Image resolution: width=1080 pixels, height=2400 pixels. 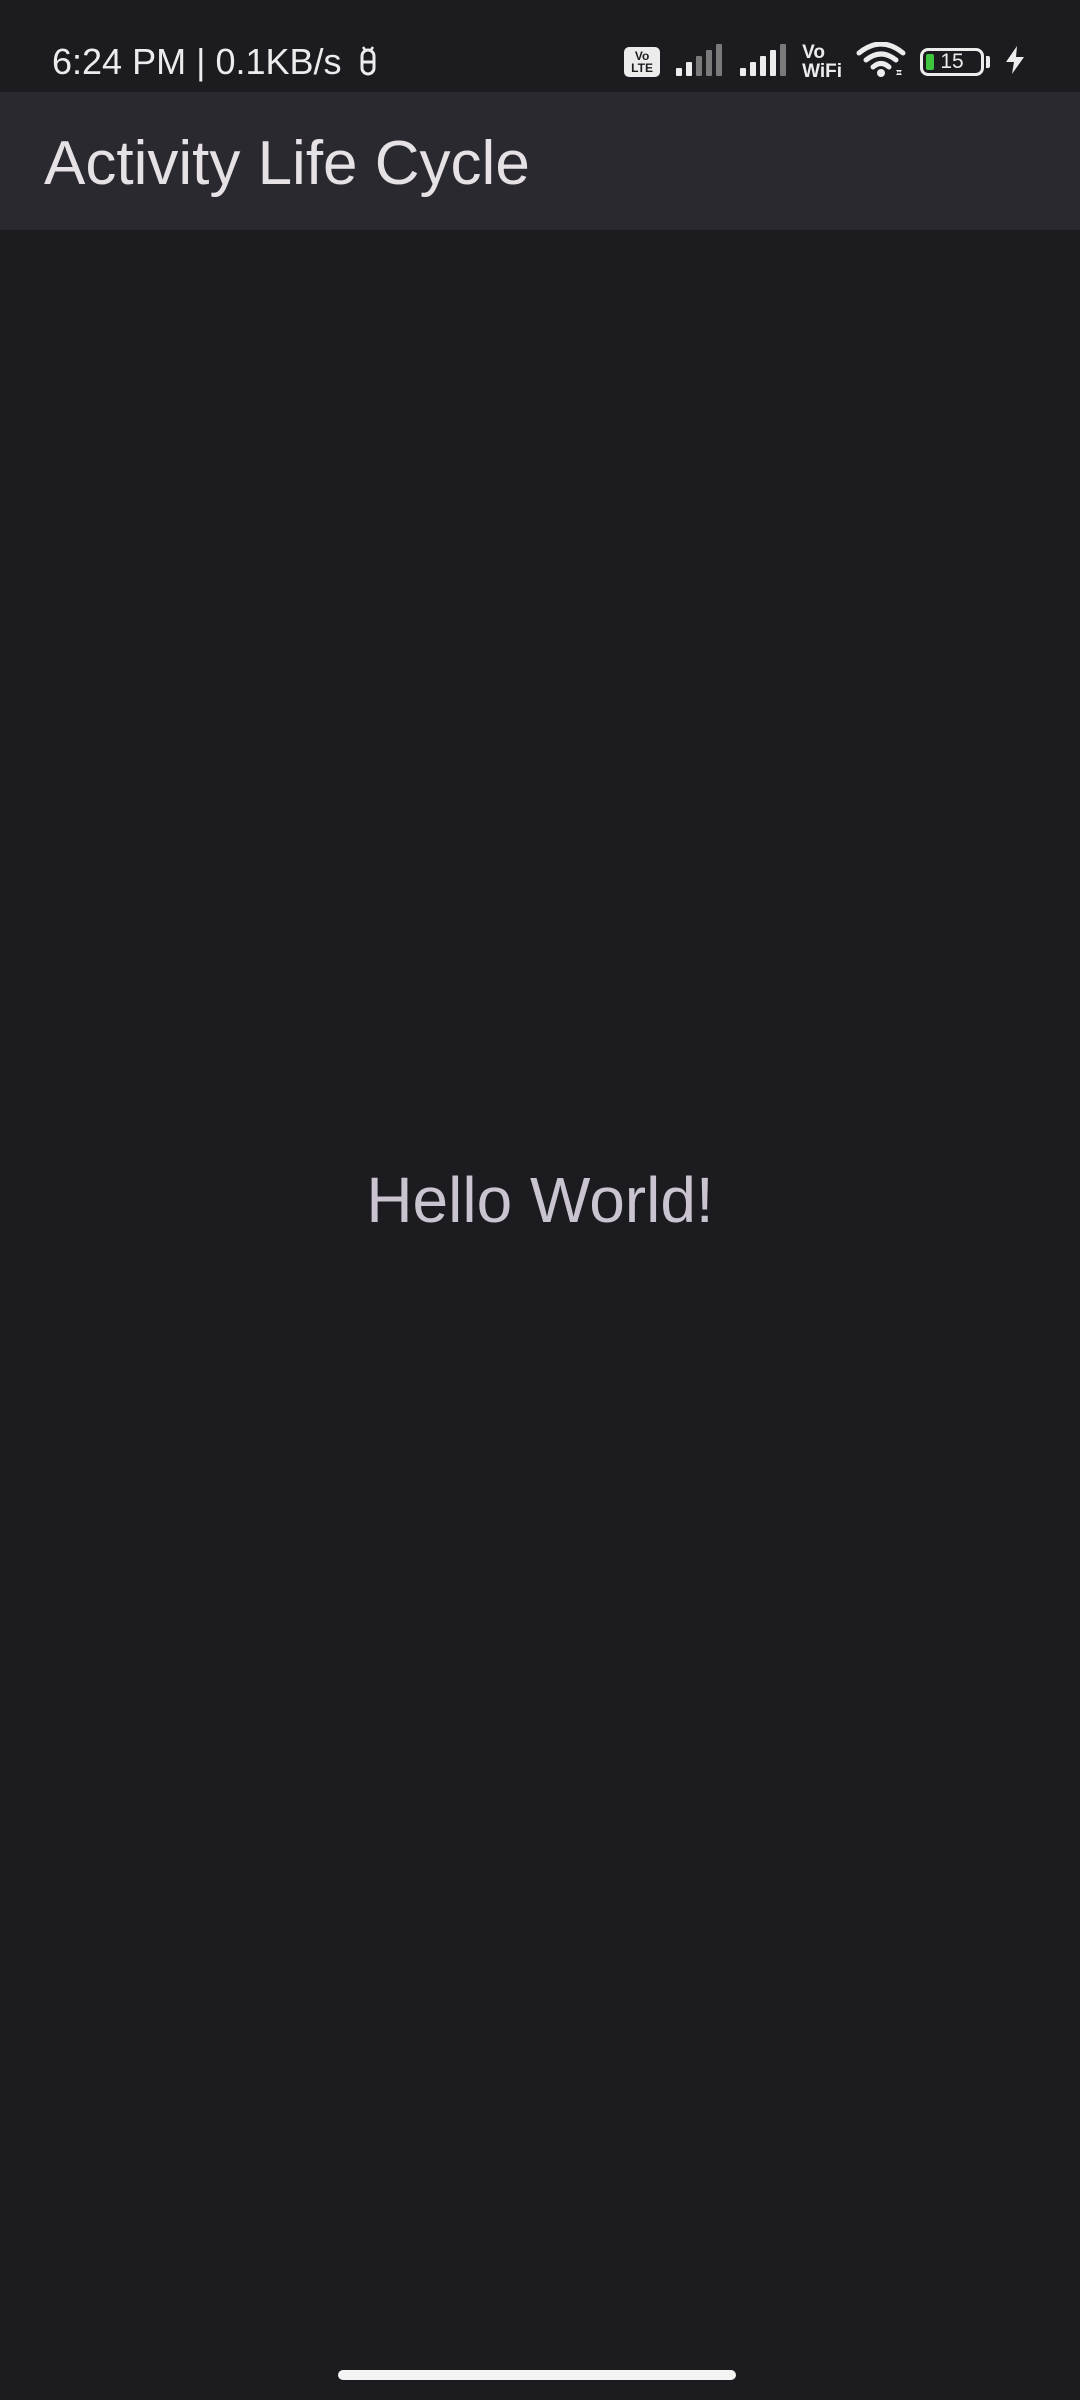 I want to click on vowifi-icon: Vo WiFi, so click(x=822, y=62).